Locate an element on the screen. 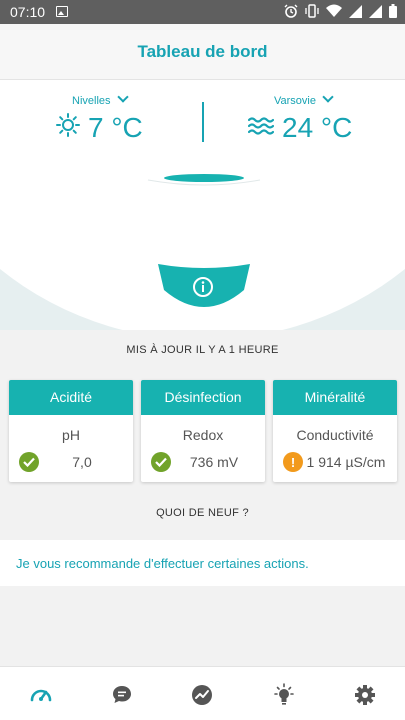  app-header: Tableau de bord is located at coordinates (202, 52).